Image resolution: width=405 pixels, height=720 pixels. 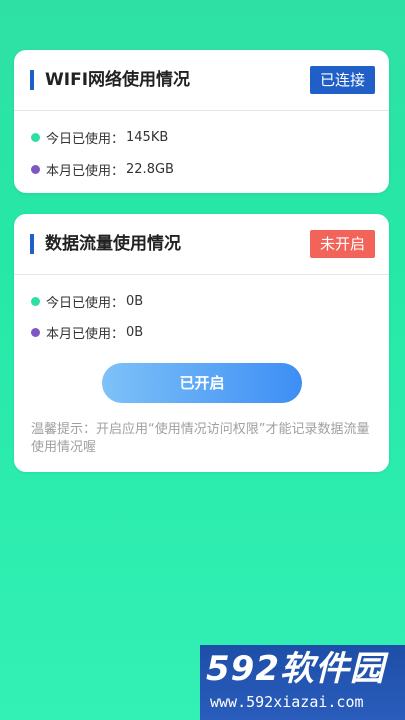 I want to click on data-card-header: 数据流量使用情况 未开启, so click(x=201, y=244).